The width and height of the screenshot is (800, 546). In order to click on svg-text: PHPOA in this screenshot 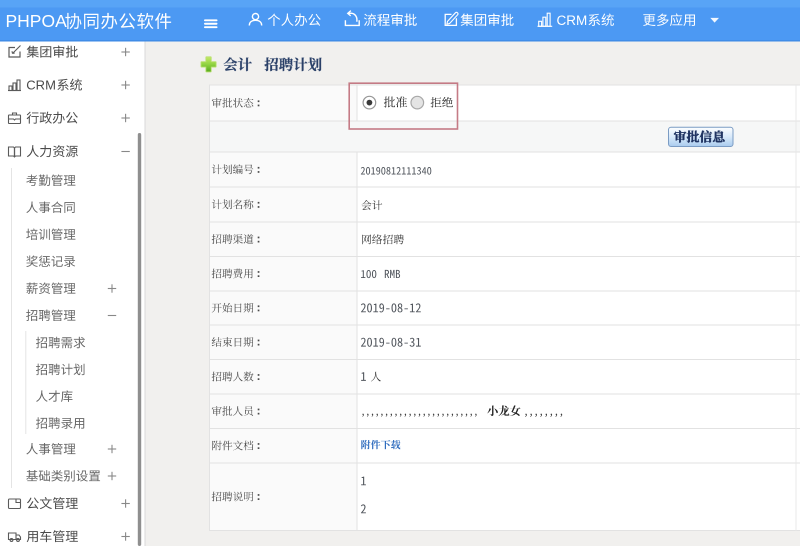, I will do `click(37, 21)`.